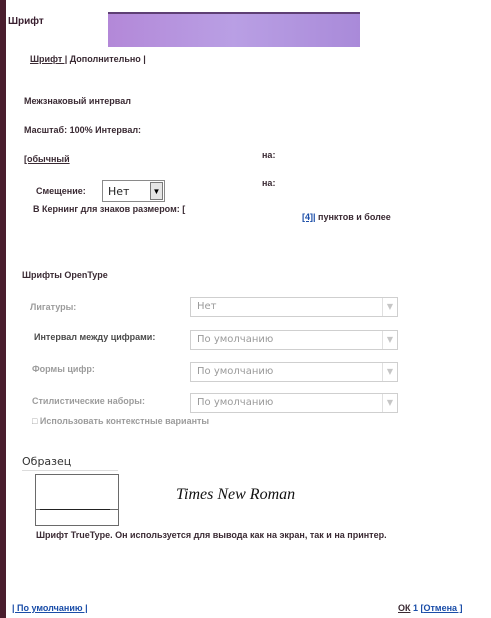 This screenshot has height=618, width=491. I want to click on preview-divider, so click(70, 470).